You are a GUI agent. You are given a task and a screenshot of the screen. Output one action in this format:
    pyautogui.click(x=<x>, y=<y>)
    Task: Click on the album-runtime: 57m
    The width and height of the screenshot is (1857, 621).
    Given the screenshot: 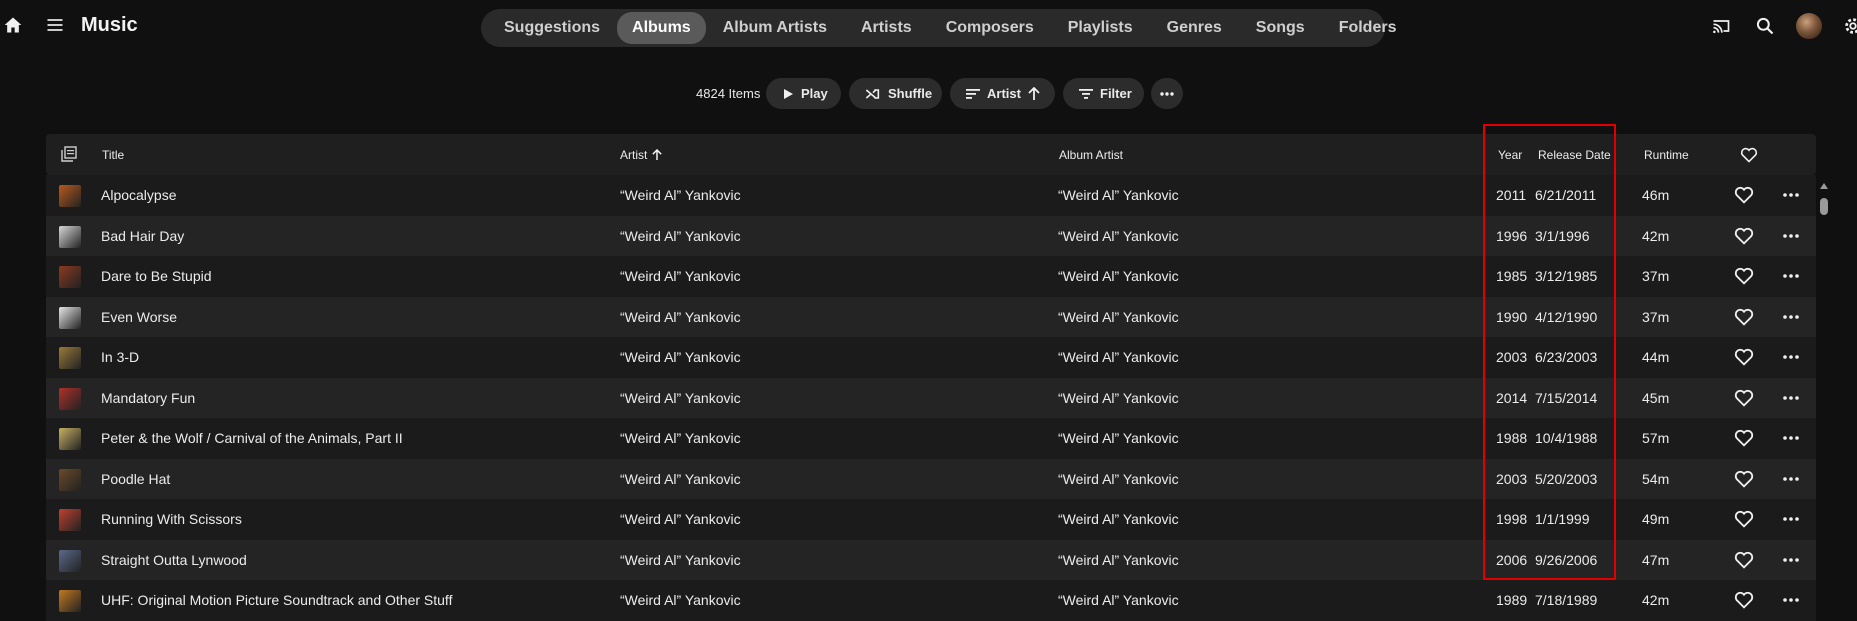 What is the action you would take?
    pyautogui.click(x=1656, y=438)
    